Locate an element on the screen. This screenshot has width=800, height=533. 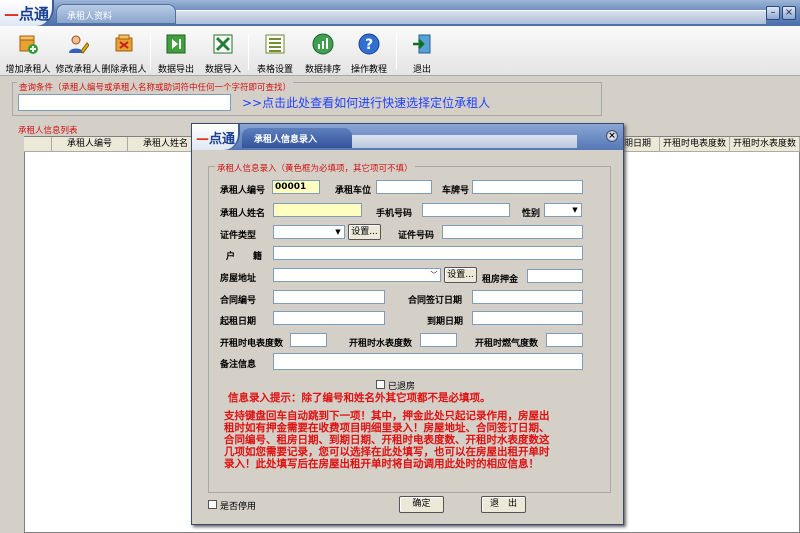
electric-field is located at coordinates (308, 340).